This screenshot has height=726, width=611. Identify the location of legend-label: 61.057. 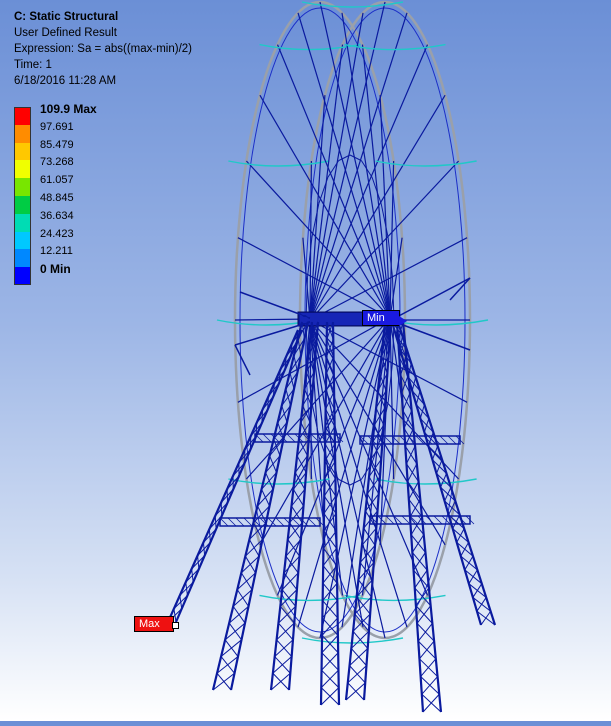
(57, 180).